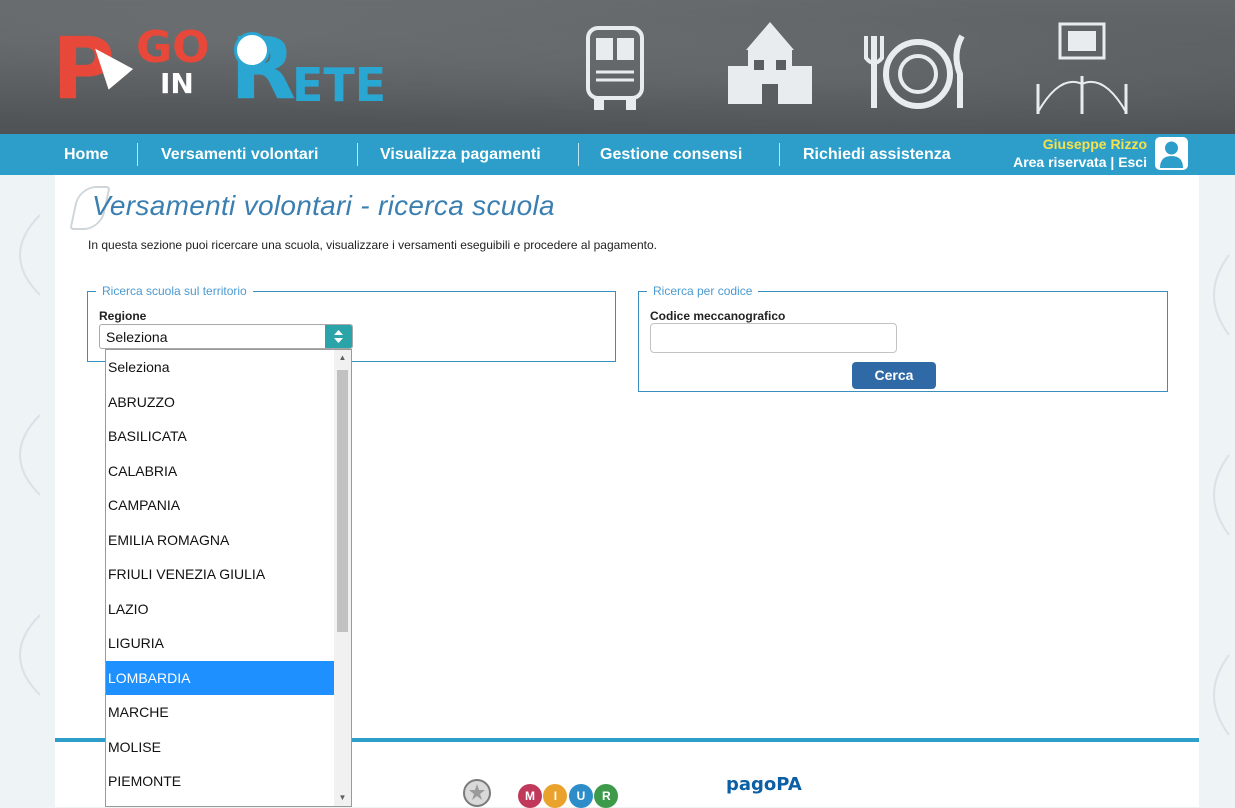  What do you see at coordinates (1059, 162) in the screenshot?
I see `area-riservata-link: Area riservata` at bounding box center [1059, 162].